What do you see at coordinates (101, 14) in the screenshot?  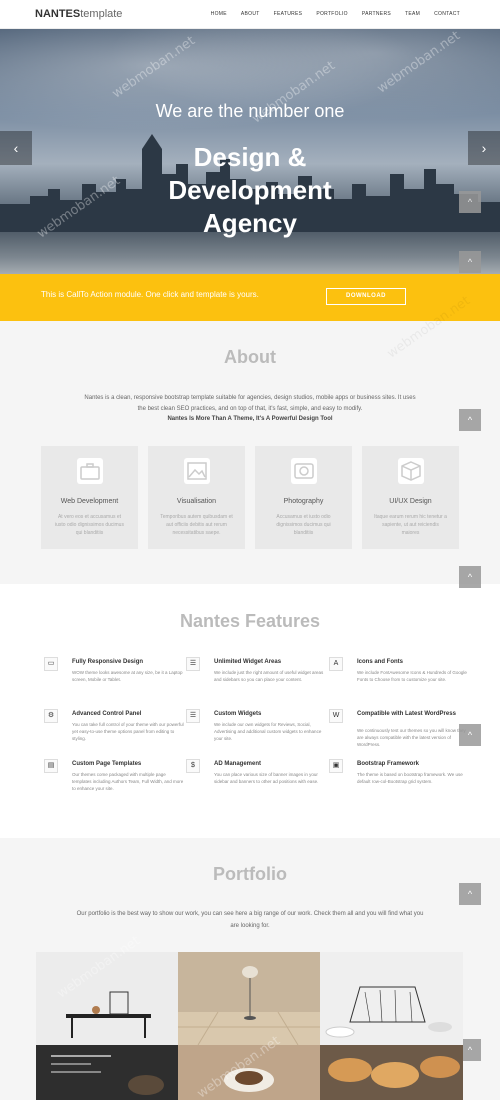 I see `logo-light: template` at bounding box center [101, 14].